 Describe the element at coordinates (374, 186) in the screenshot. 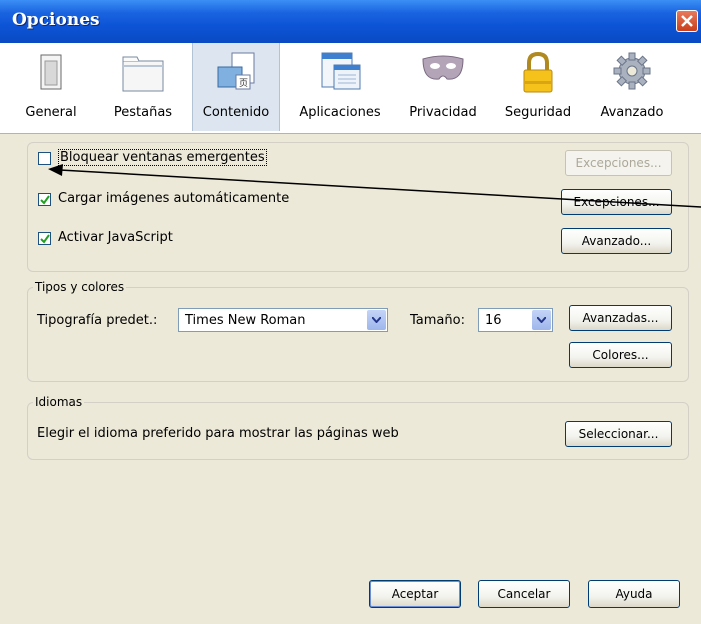

I see `annotation-arrow` at that location.